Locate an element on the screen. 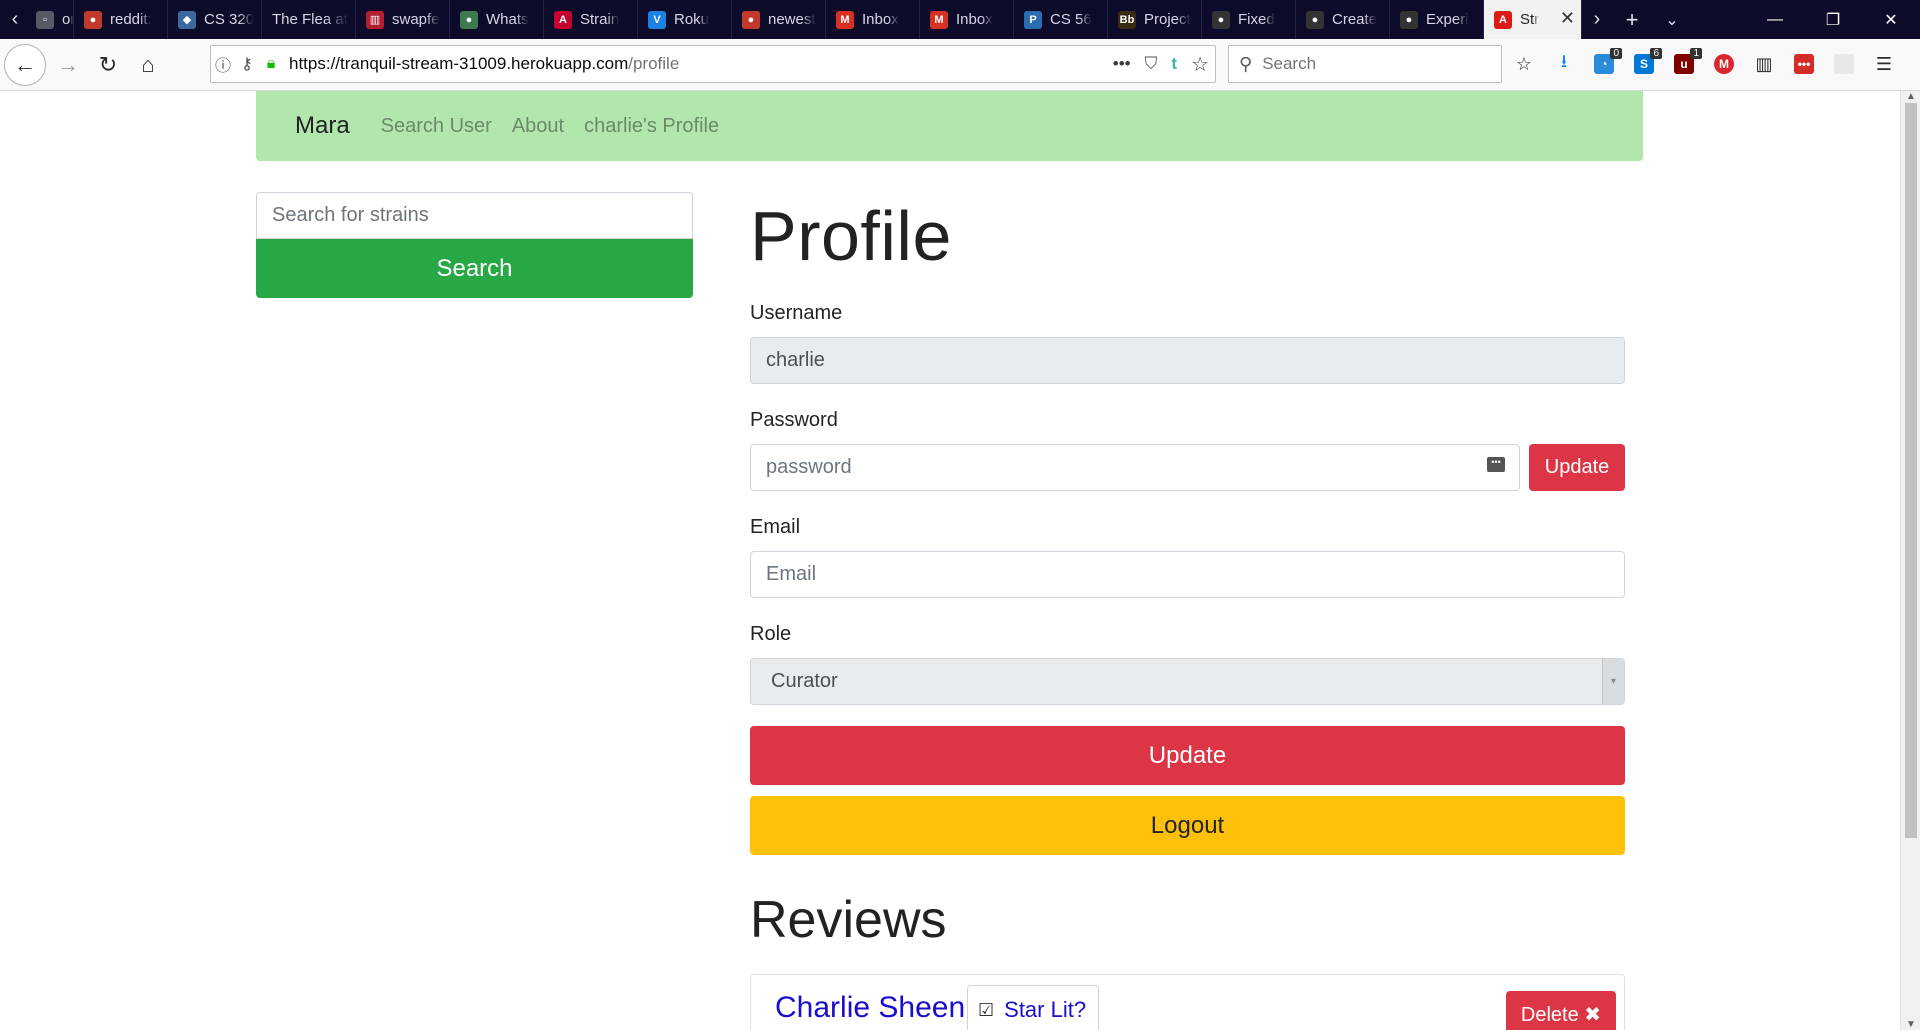  tab-title: Create is located at coordinates (1355, 19).